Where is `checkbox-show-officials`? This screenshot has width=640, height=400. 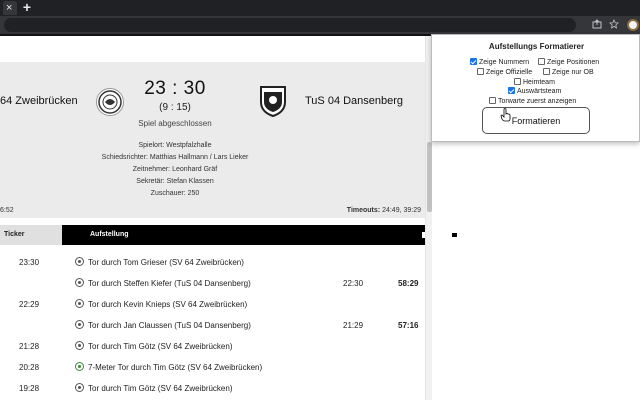
checkbox-show-officials is located at coordinates (480, 71).